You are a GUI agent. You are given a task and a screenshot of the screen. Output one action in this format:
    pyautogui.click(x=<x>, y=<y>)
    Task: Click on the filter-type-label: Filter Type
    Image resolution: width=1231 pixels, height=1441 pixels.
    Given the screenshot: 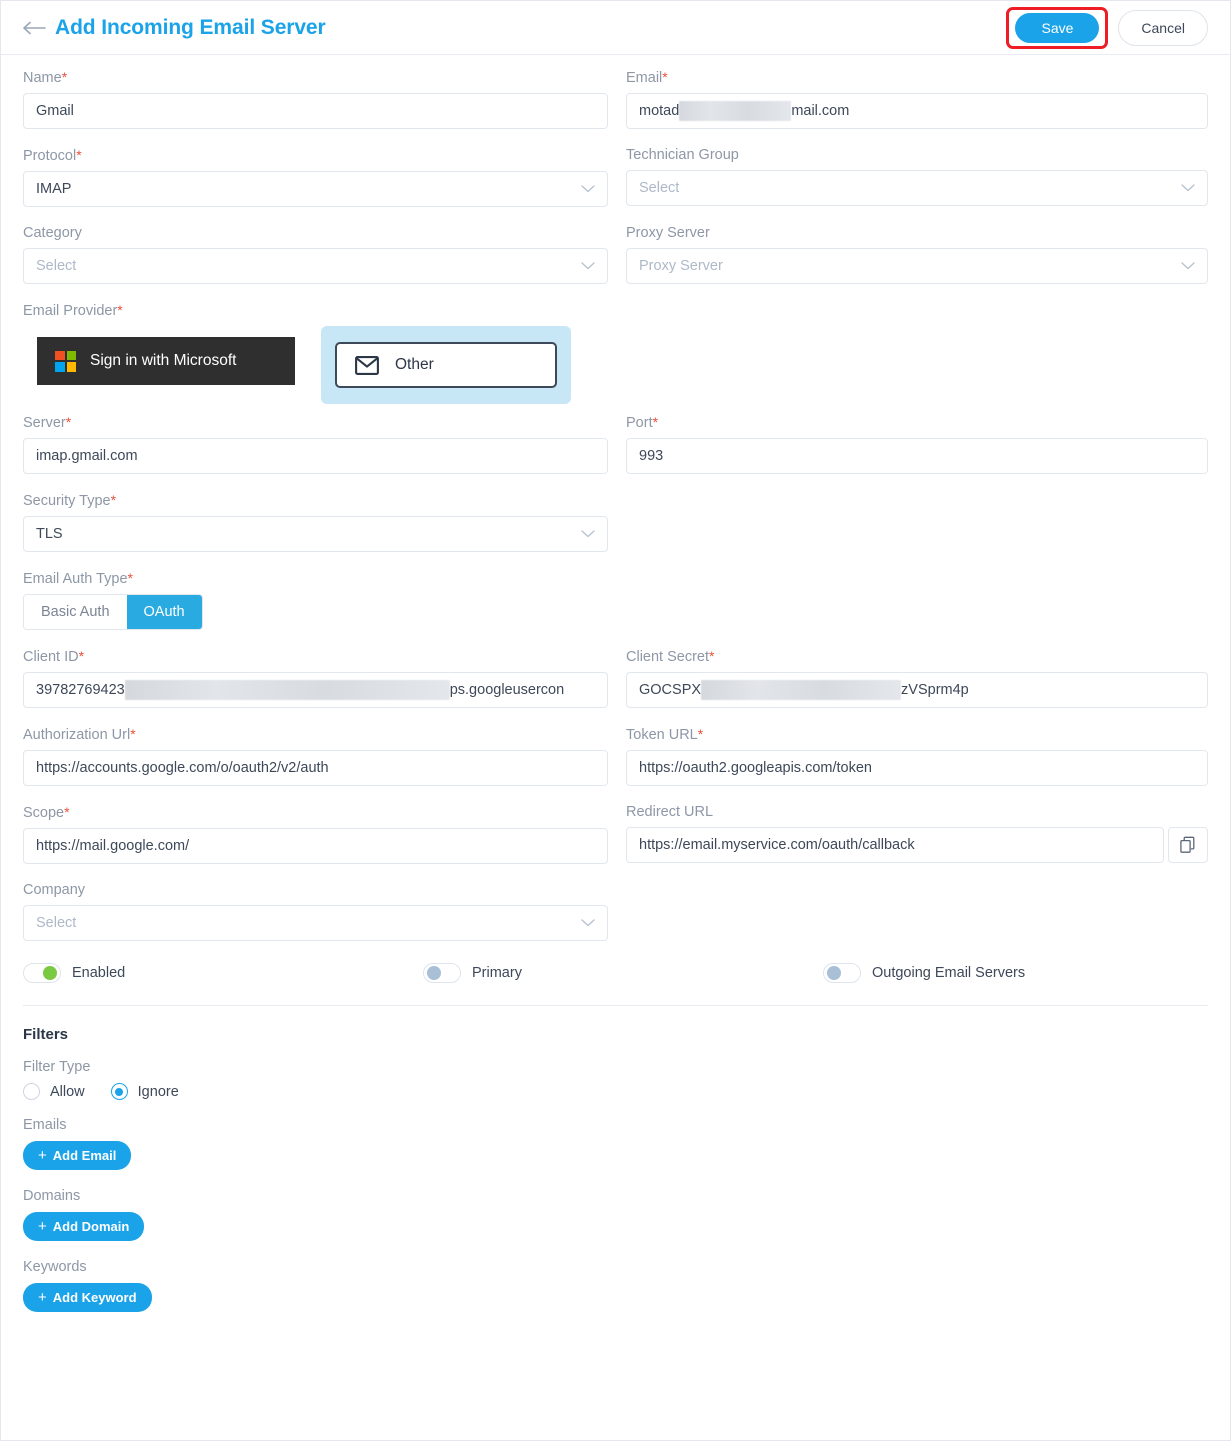 What is the action you would take?
    pyautogui.click(x=57, y=1067)
    